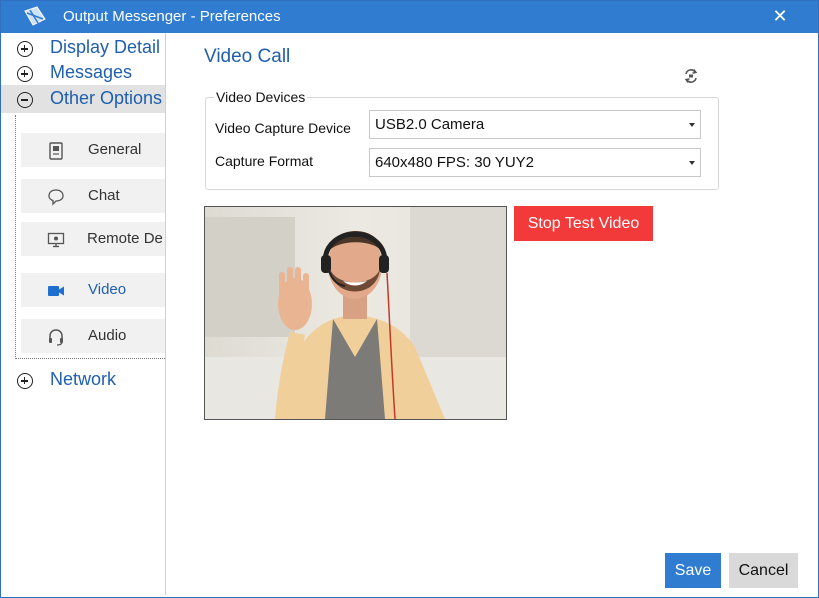 This screenshot has width=819, height=598. Describe the element at coordinates (56, 197) in the screenshot. I see `chat-bubble-icon` at that location.